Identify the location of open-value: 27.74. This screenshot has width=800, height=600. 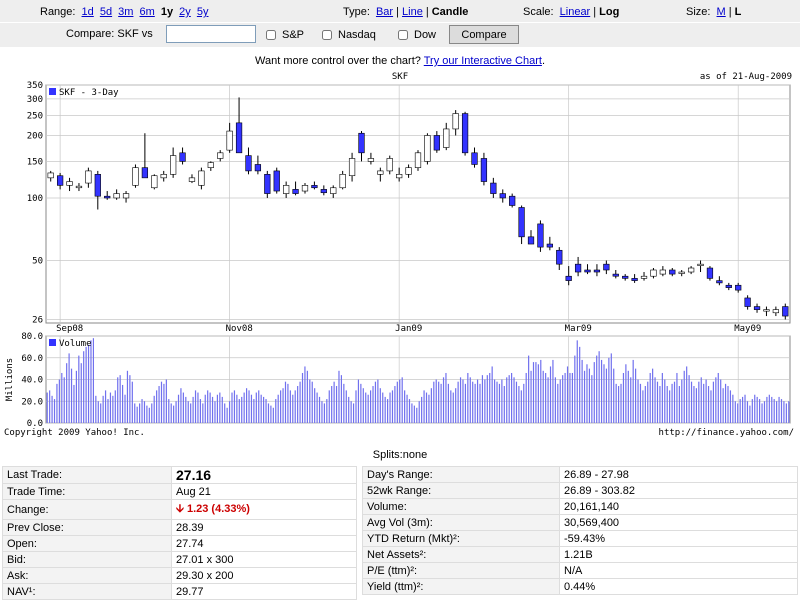
(264, 543).